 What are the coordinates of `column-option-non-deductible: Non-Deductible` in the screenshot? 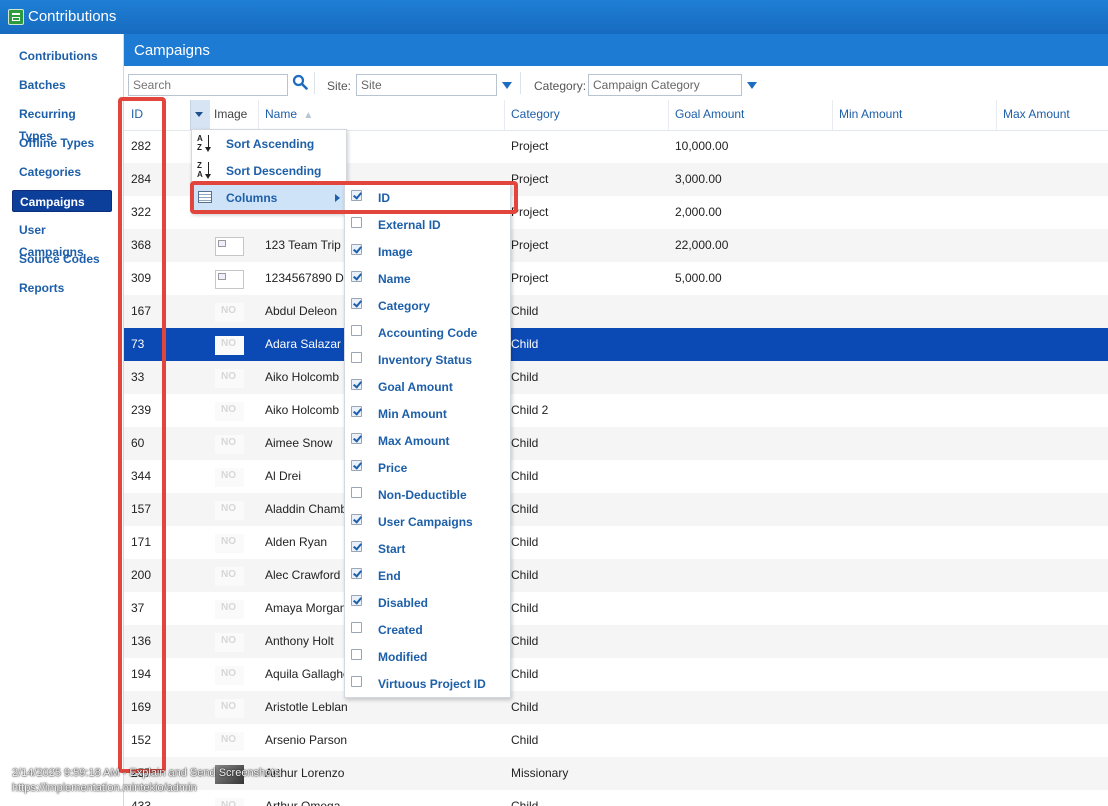 It's located at (427, 494).